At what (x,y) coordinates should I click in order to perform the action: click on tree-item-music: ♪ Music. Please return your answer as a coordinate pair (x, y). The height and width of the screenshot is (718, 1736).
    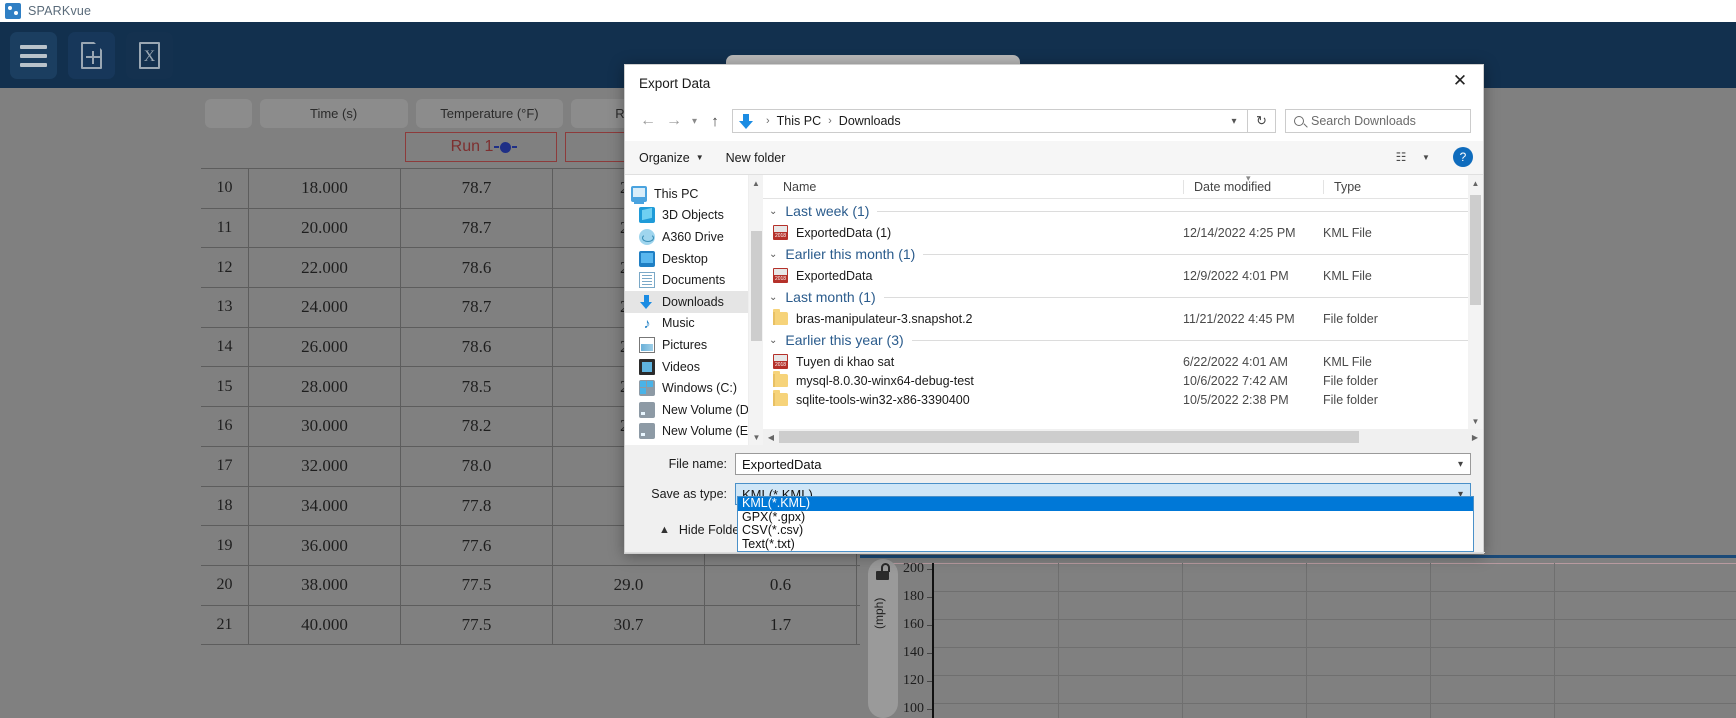
    Looking at the image, I should click on (694, 324).